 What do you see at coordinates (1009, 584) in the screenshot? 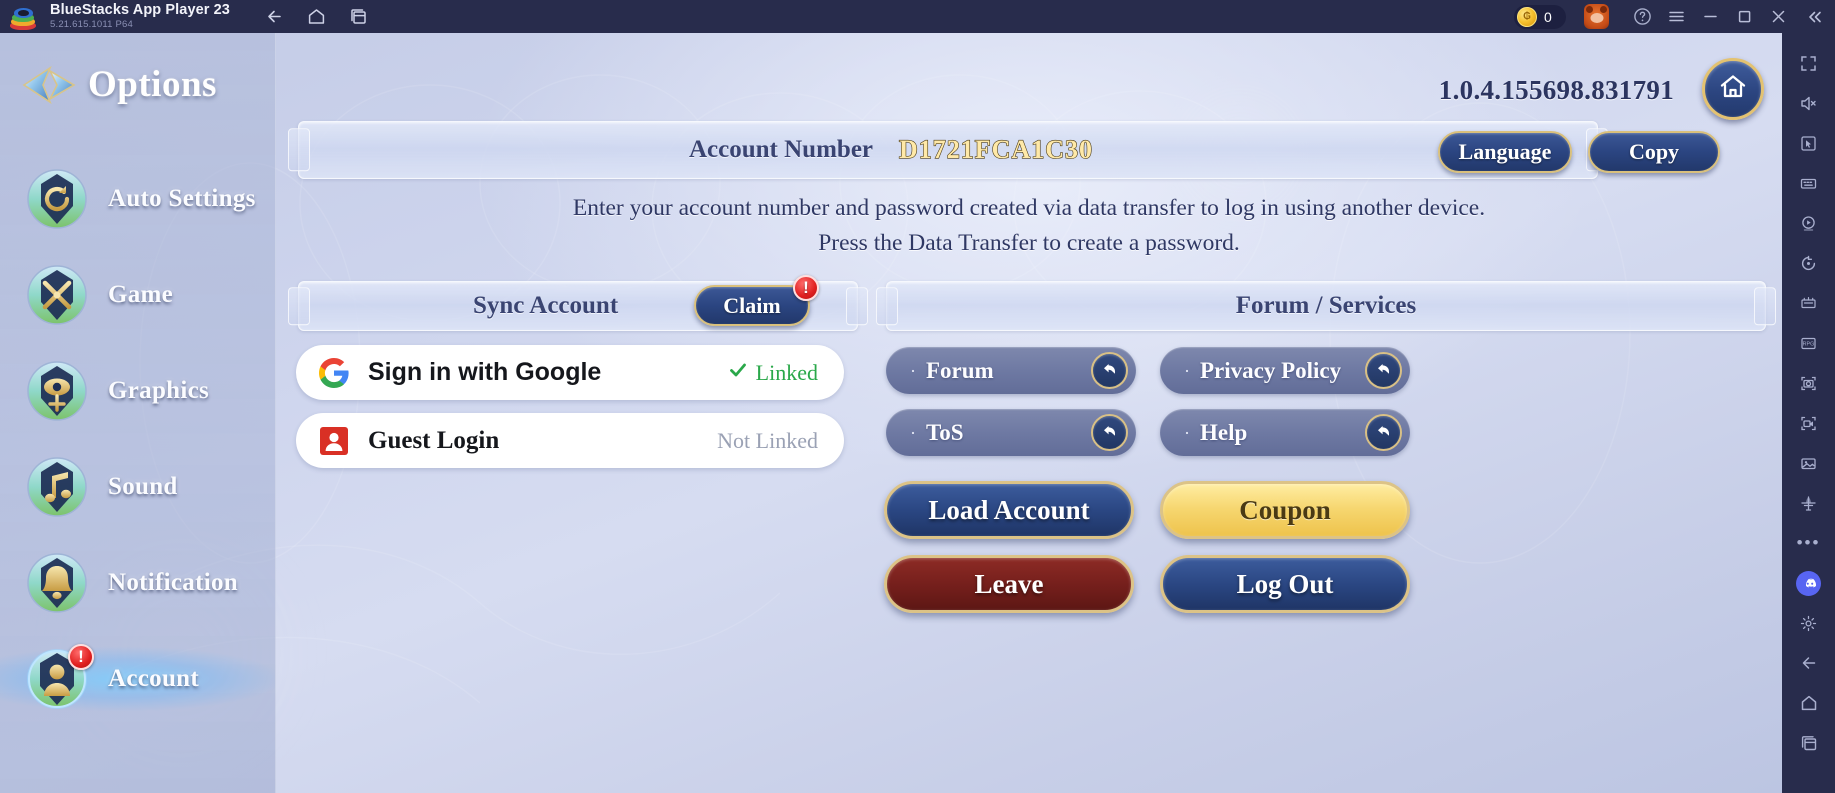
I see `leave-button: Leave` at bounding box center [1009, 584].